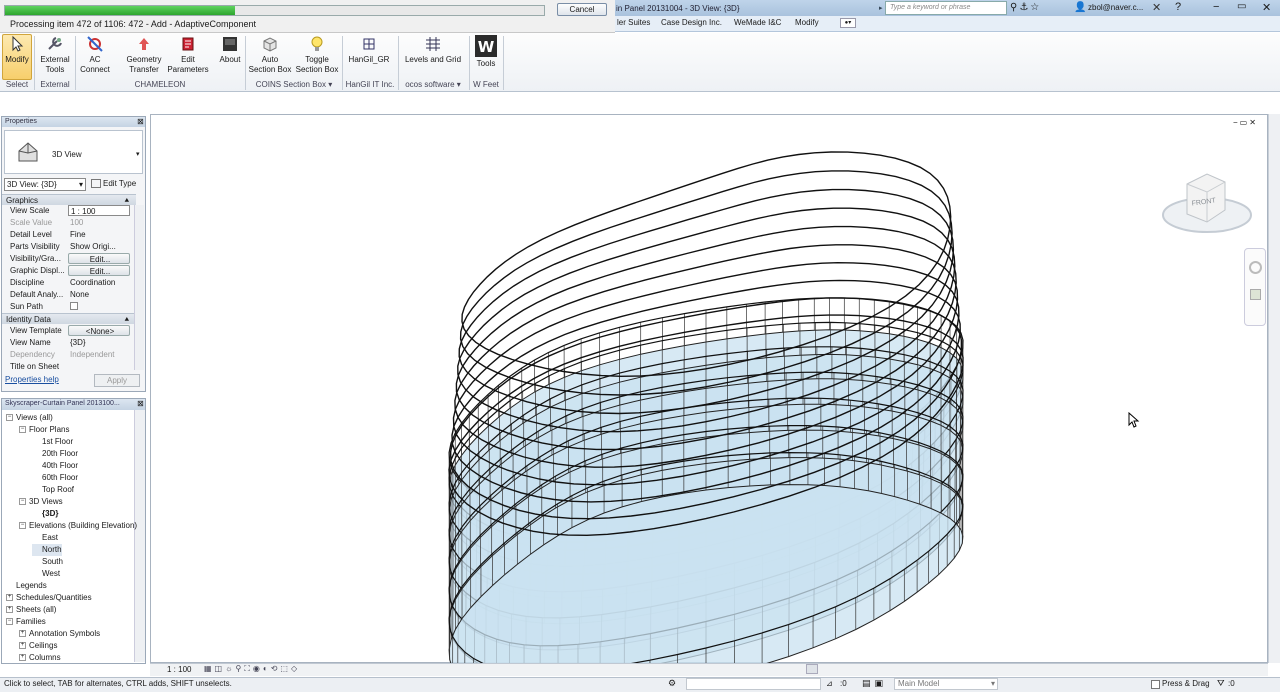 The width and height of the screenshot is (1280, 692). What do you see at coordinates (55, 56) in the screenshot?
I see `external-tools-button: External Tools` at bounding box center [55, 56].